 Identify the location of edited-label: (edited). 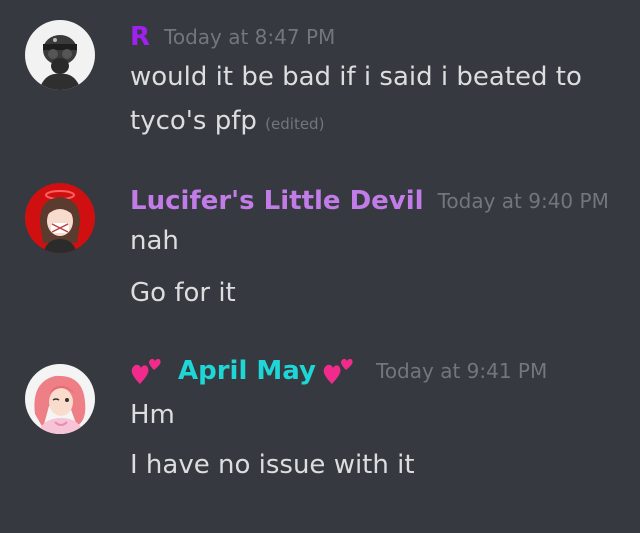
(295, 124).